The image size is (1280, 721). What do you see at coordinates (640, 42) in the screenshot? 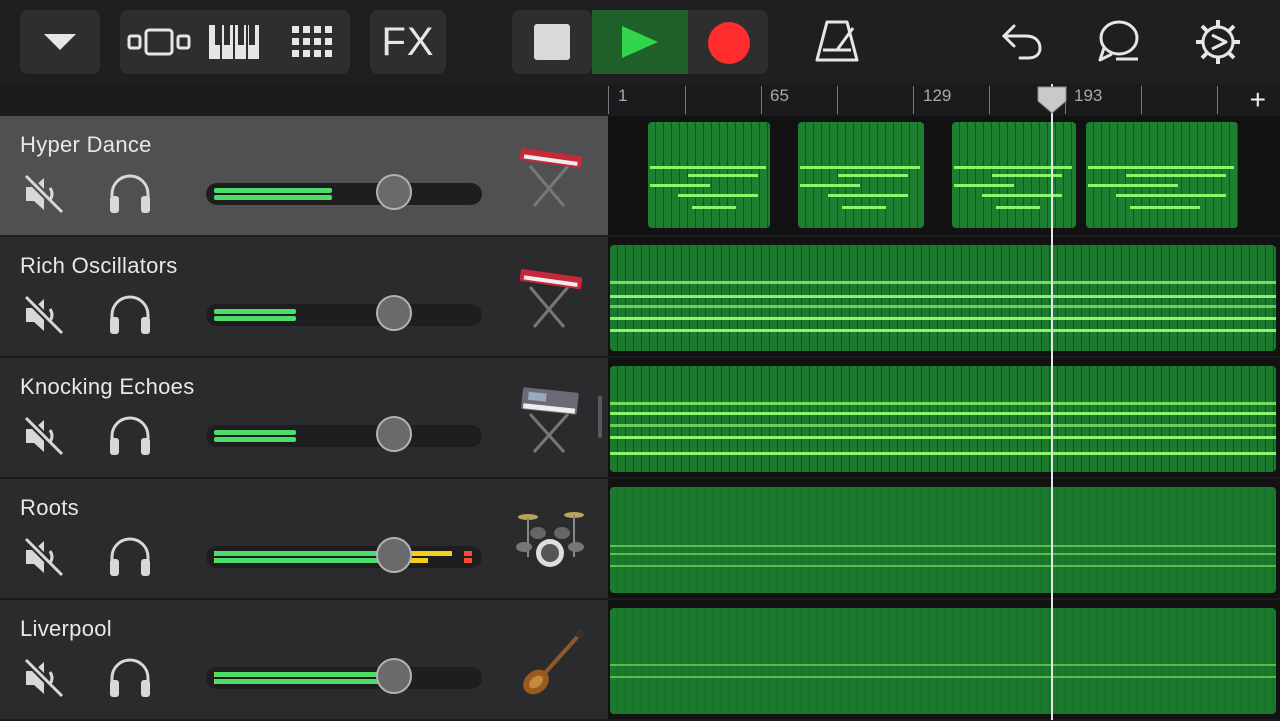
I see `play-button` at bounding box center [640, 42].